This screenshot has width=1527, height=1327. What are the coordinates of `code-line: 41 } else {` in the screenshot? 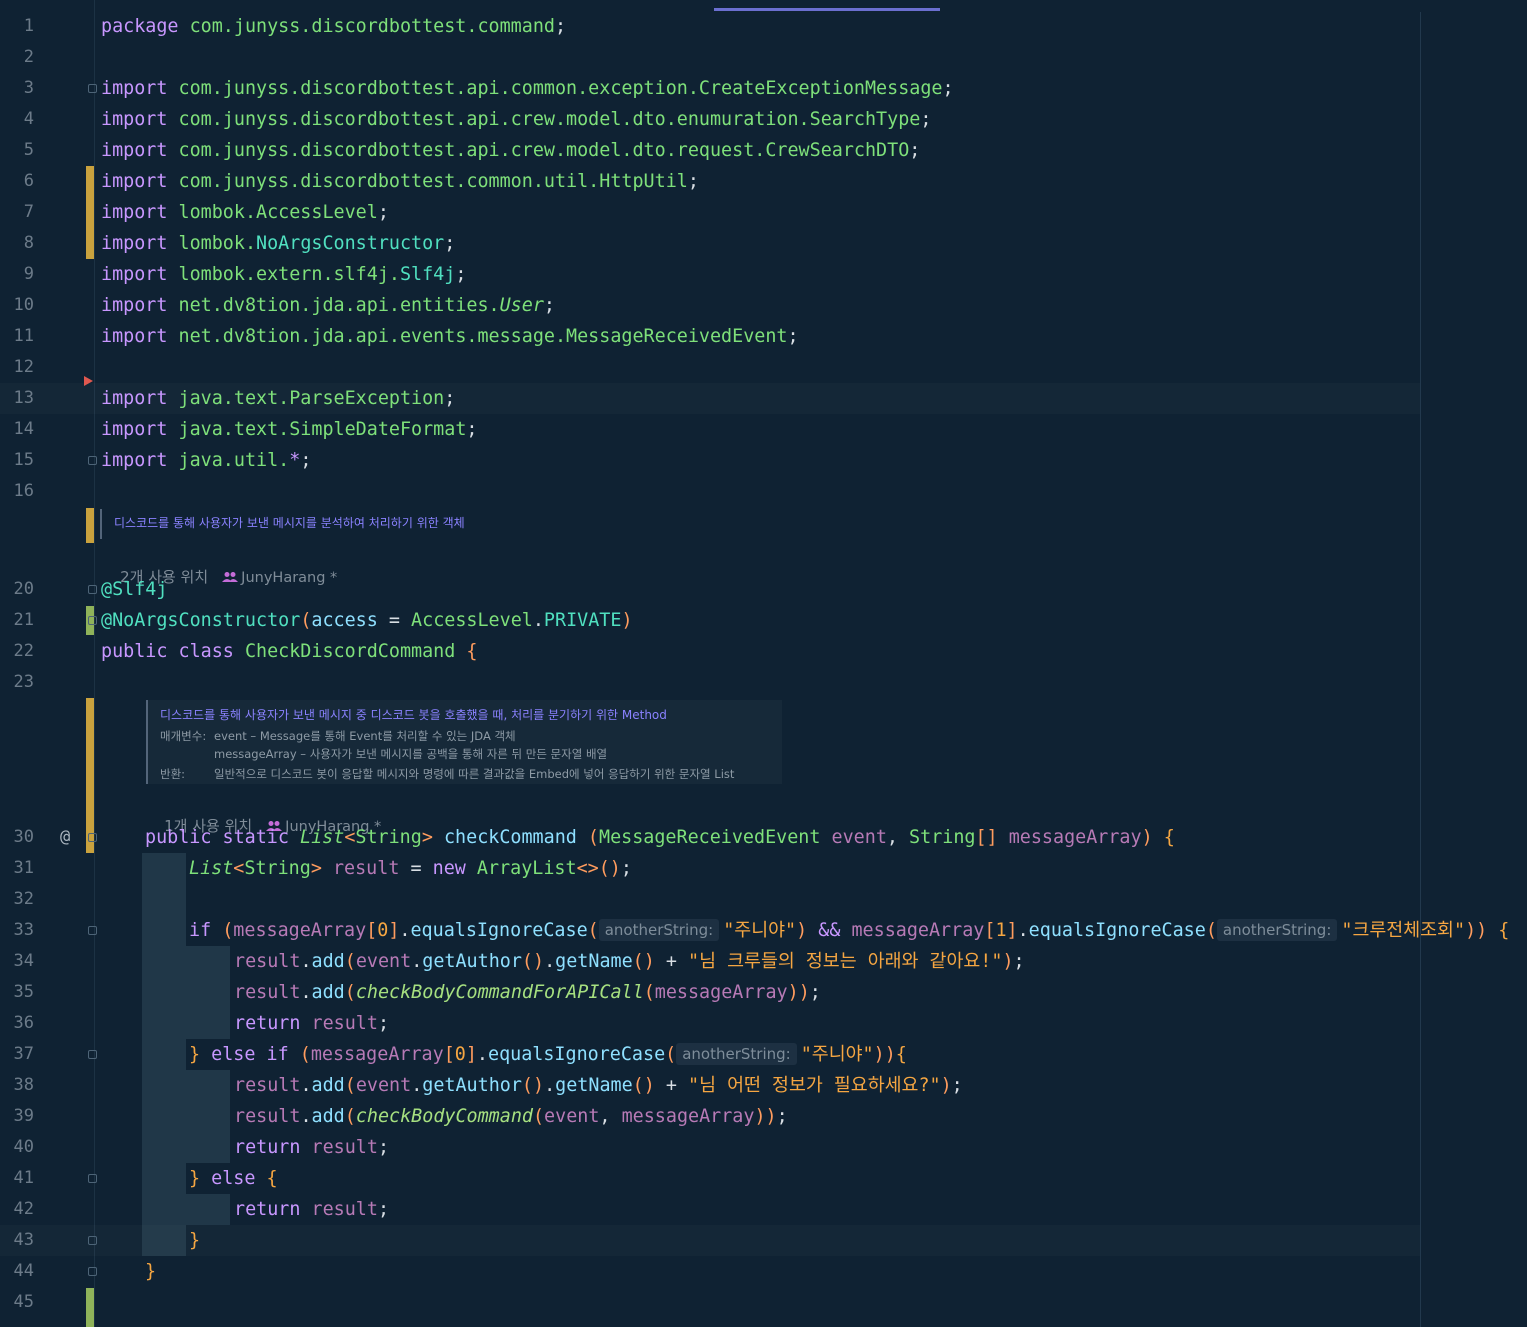 It's located at (763, 1178).